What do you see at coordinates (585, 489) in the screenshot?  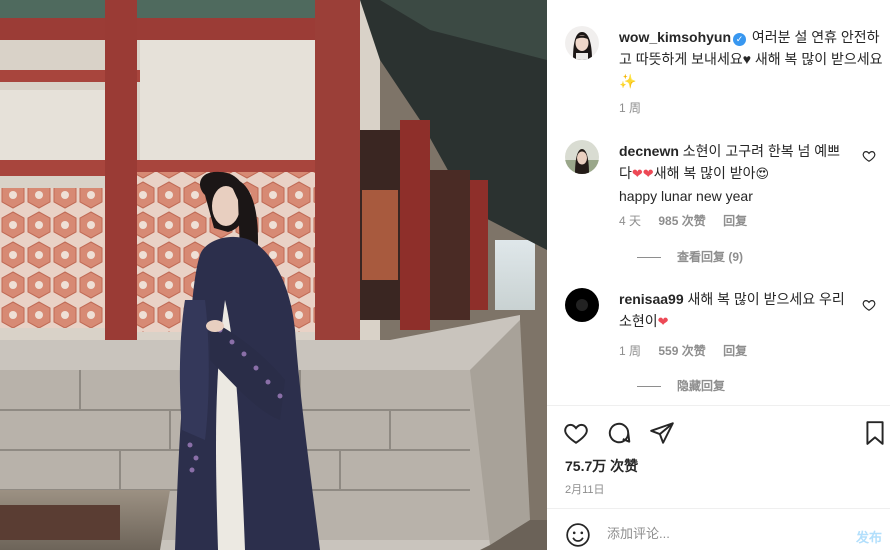 I see `post-date: 2月11日` at bounding box center [585, 489].